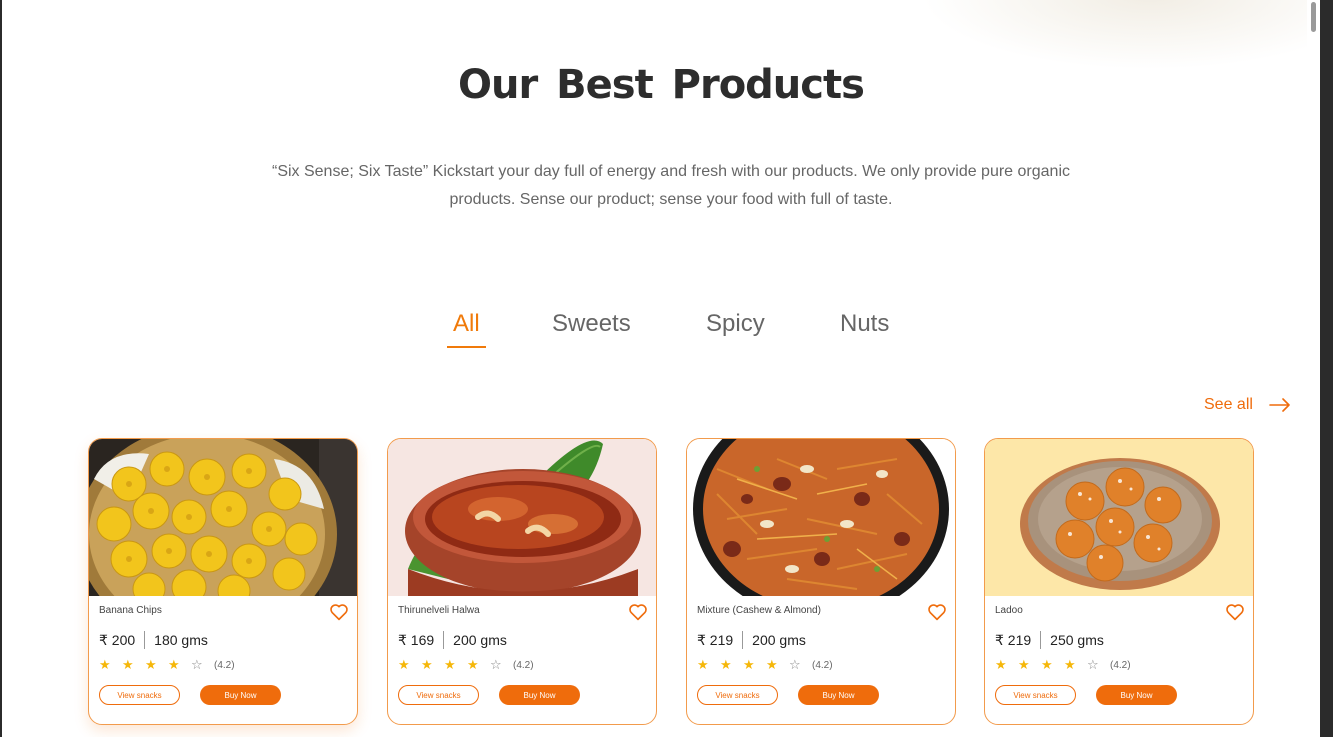 The height and width of the screenshot is (737, 1333). I want to click on price-row: ₹ 219 250 gms, so click(1049, 640).